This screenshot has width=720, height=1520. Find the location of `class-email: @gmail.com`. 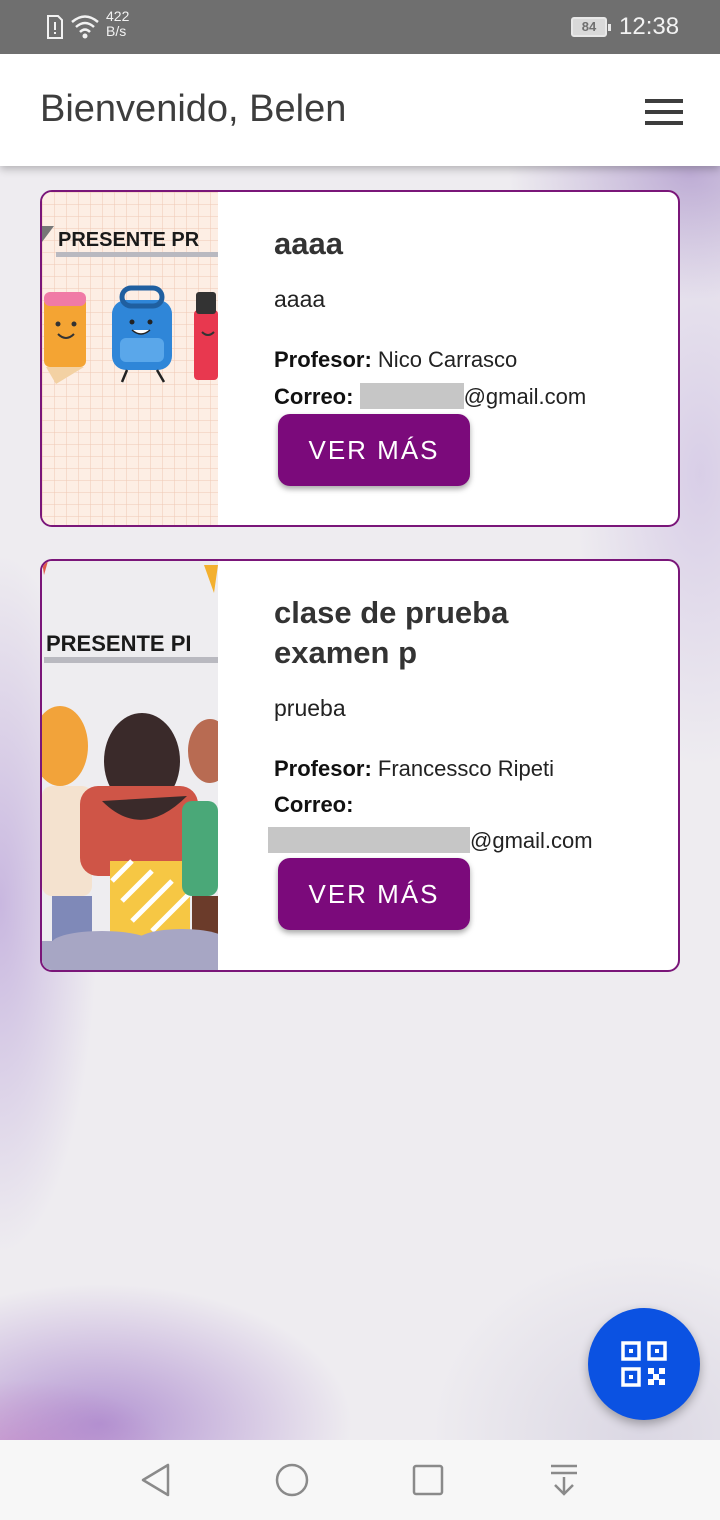

class-email: @gmail.com is located at coordinates (430, 840).